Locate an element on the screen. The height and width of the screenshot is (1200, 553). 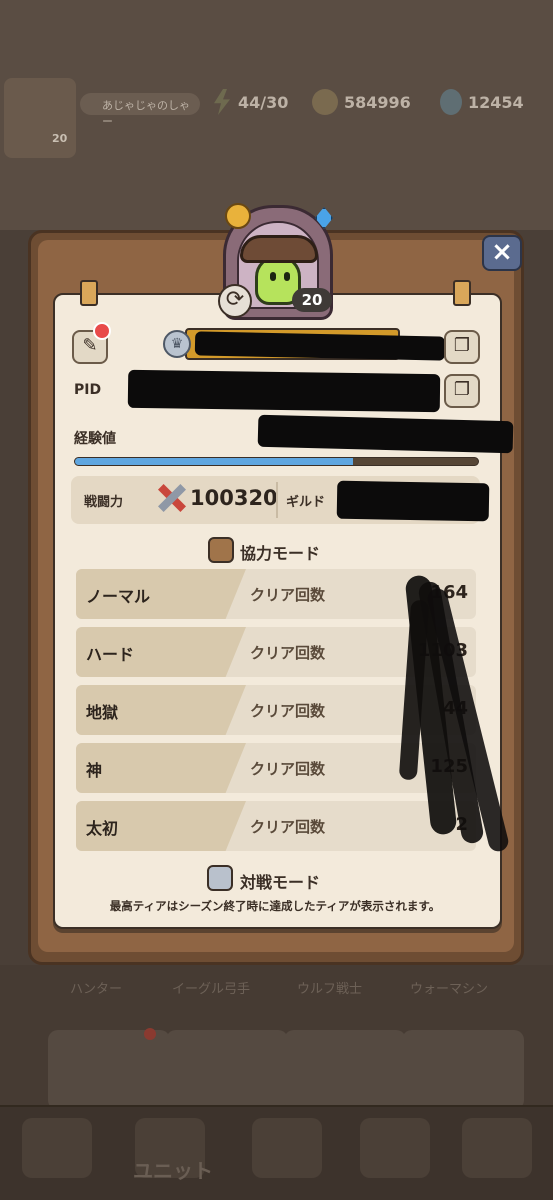
guild-label: ギルド is located at coordinates (306, 502).